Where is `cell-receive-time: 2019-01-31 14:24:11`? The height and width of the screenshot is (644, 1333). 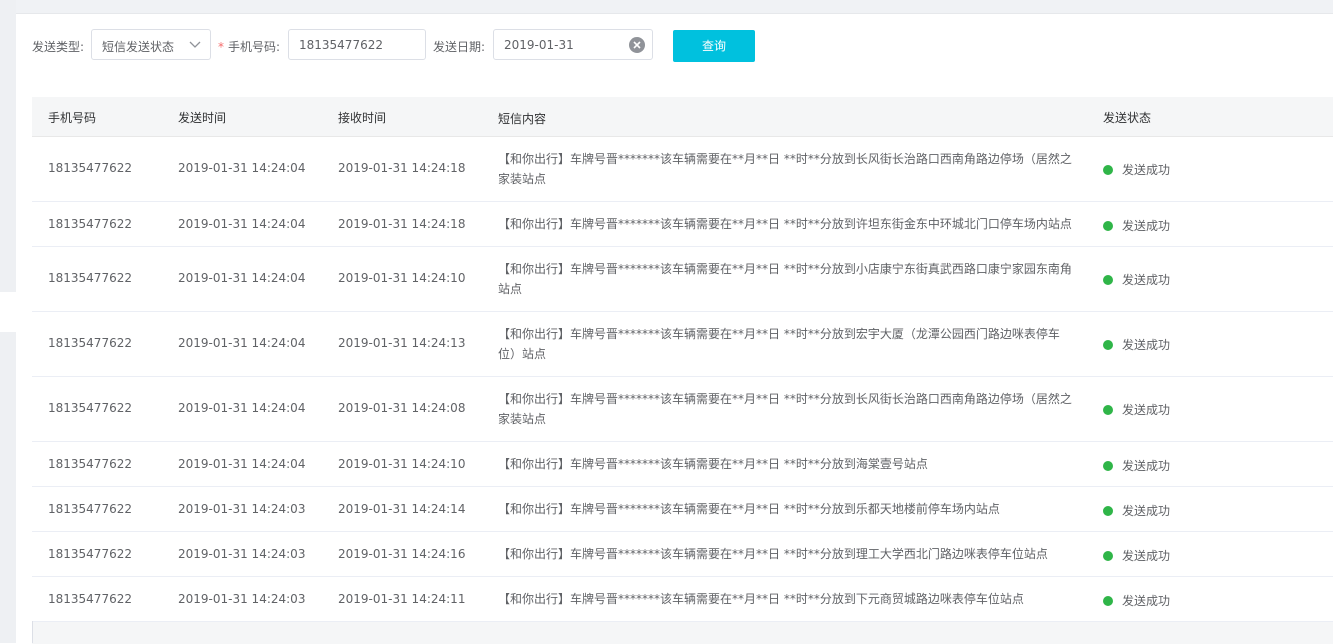 cell-receive-time: 2019-01-31 14:24:11 is located at coordinates (402, 599).